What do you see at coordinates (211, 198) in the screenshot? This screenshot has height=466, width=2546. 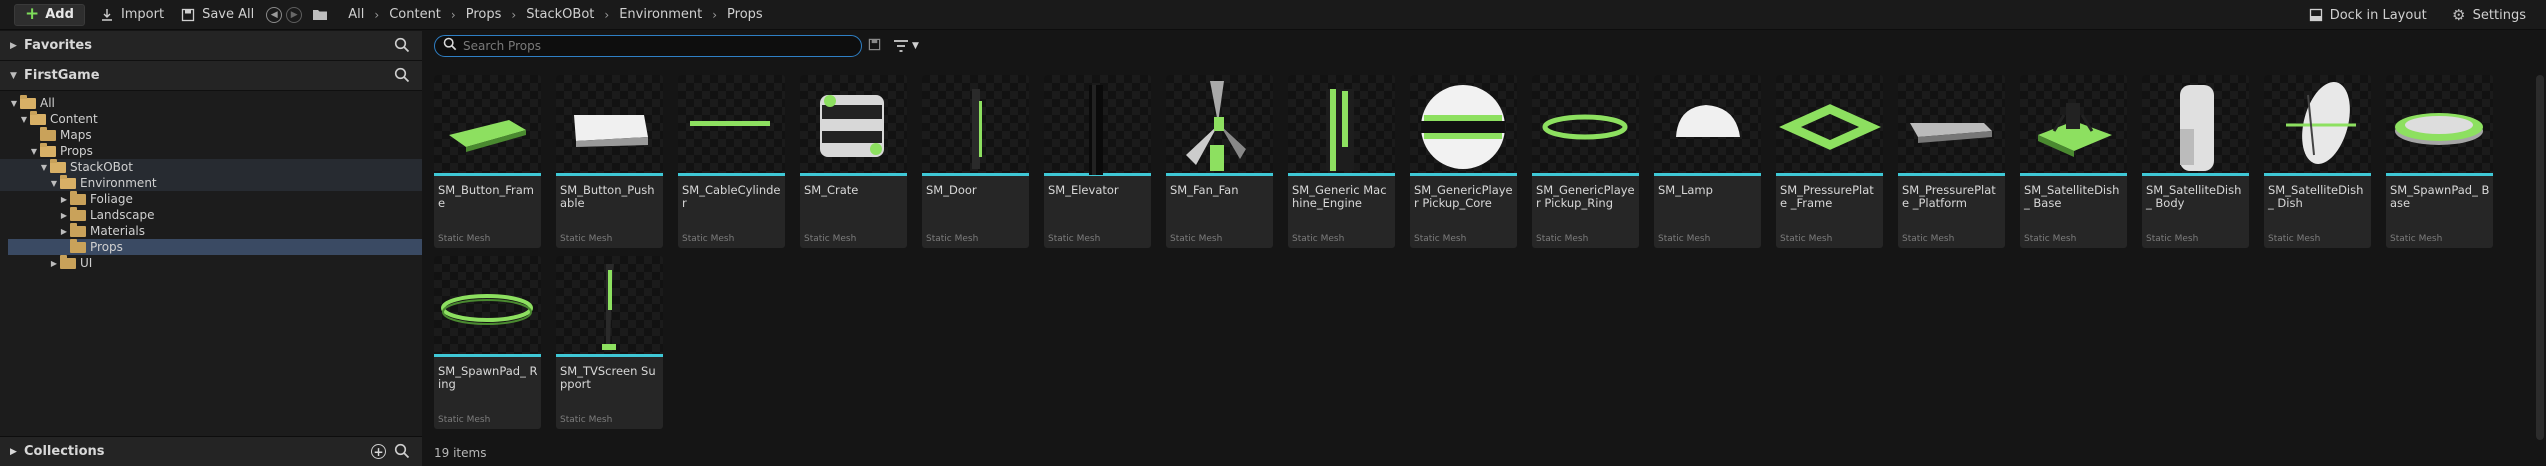 I see `tree-item-foliage: ▶ Foliage` at bounding box center [211, 198].